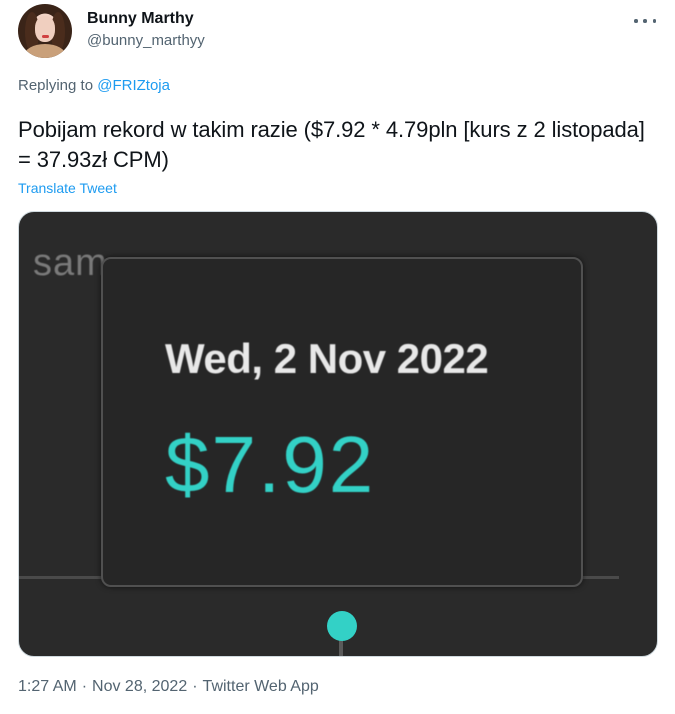 Image resolution: width=675 pixels, height=714 pixels. I want to click on replying-prefix: Replying to, so click(58, 85).